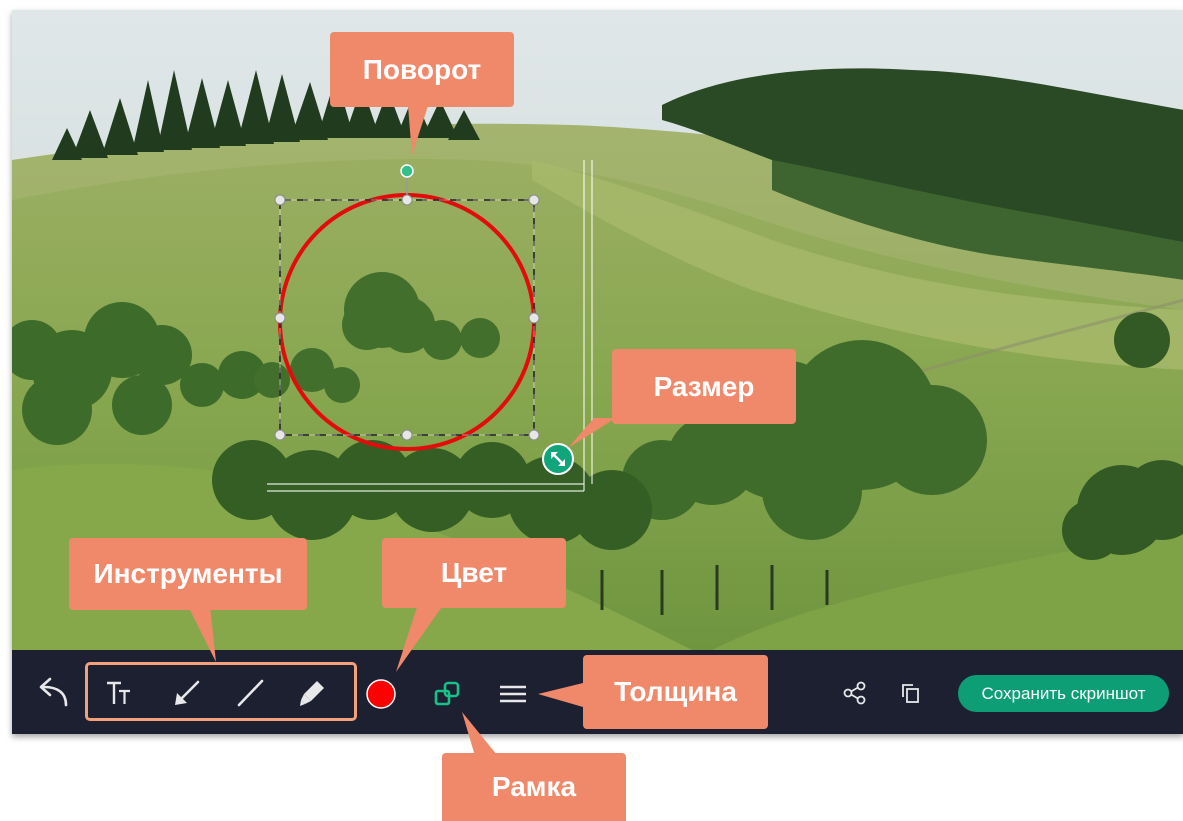 The image size is (1183, 821). I want to click on callout-frame: Рамка, so click(534, 787).